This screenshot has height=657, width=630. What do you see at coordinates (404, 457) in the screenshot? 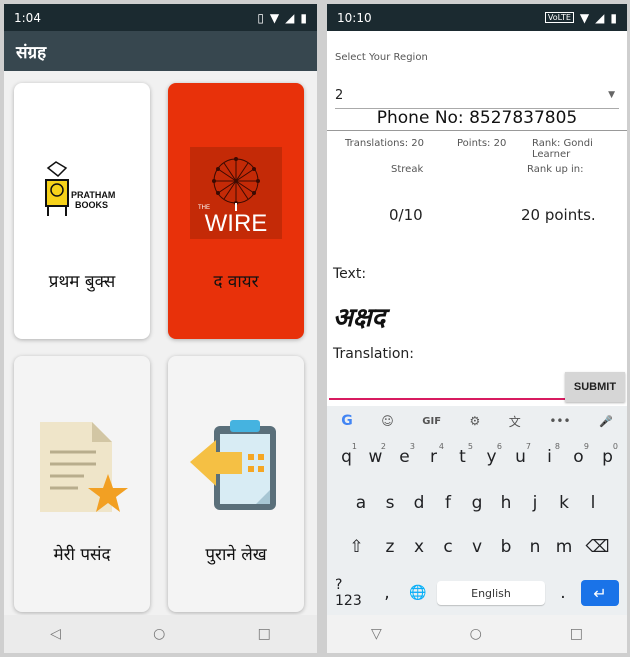
I see `key-e: e3` at bounding box center [404, 457].